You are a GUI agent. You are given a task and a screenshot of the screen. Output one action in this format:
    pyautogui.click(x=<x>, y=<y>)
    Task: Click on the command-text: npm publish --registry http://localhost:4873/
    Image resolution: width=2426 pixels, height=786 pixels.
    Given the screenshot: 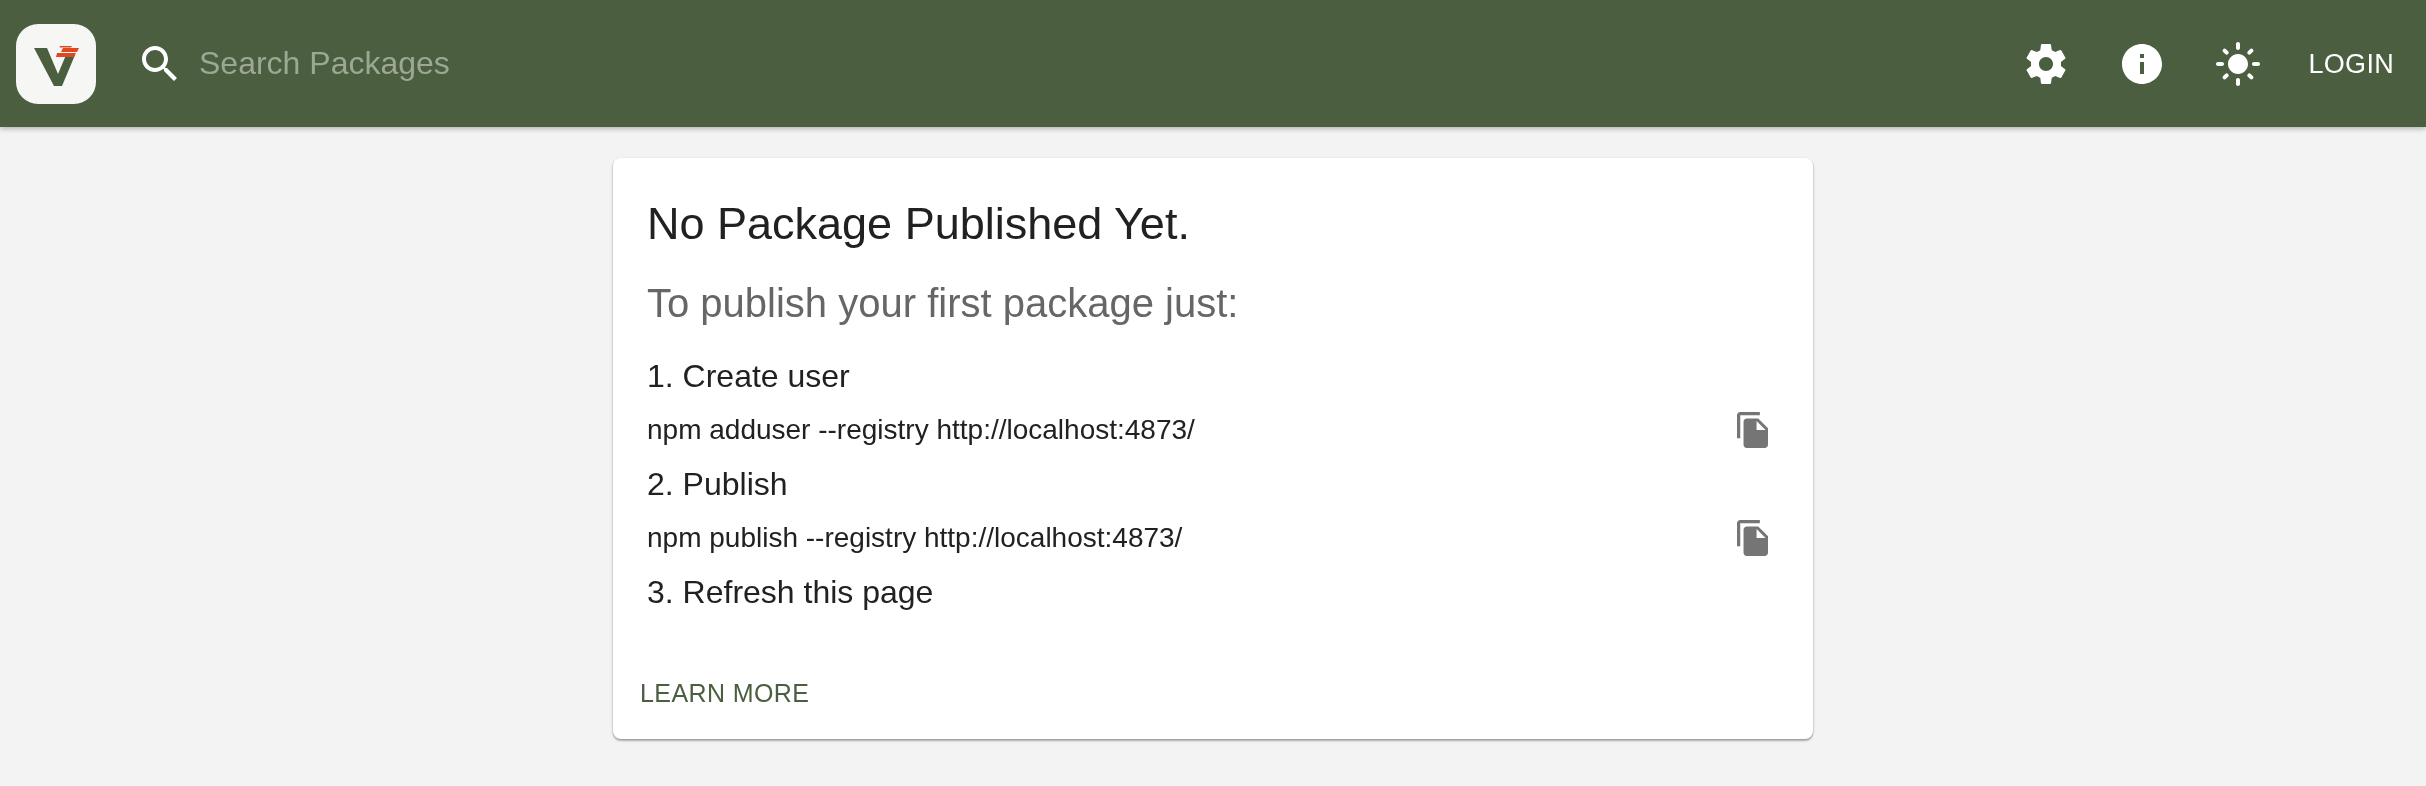 What is the action you would take?
    pyautogui.click(x=915, y=538)
    